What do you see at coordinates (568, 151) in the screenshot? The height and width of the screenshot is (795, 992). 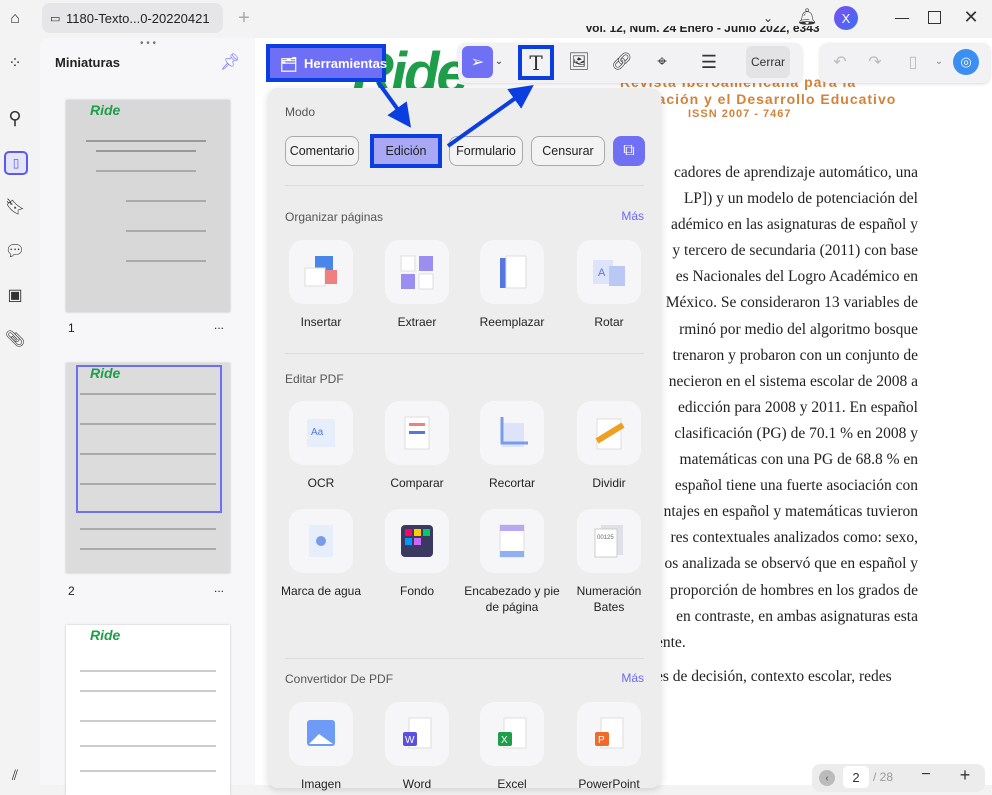 I see `mode-censurar: Censurar` at bounding box center [568, 151].